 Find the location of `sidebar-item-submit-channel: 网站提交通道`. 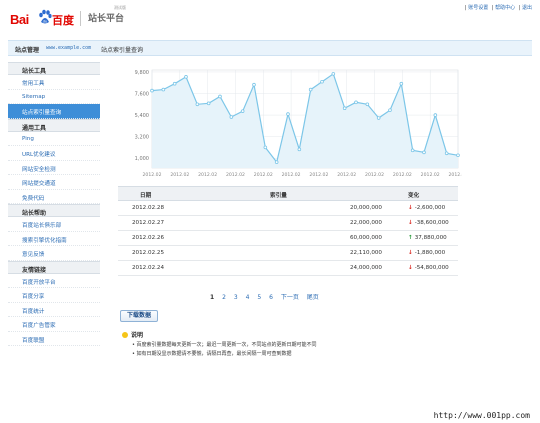

sidebar-item-submit-channel: 网站提交通道 is located at coordinates (54, 182).